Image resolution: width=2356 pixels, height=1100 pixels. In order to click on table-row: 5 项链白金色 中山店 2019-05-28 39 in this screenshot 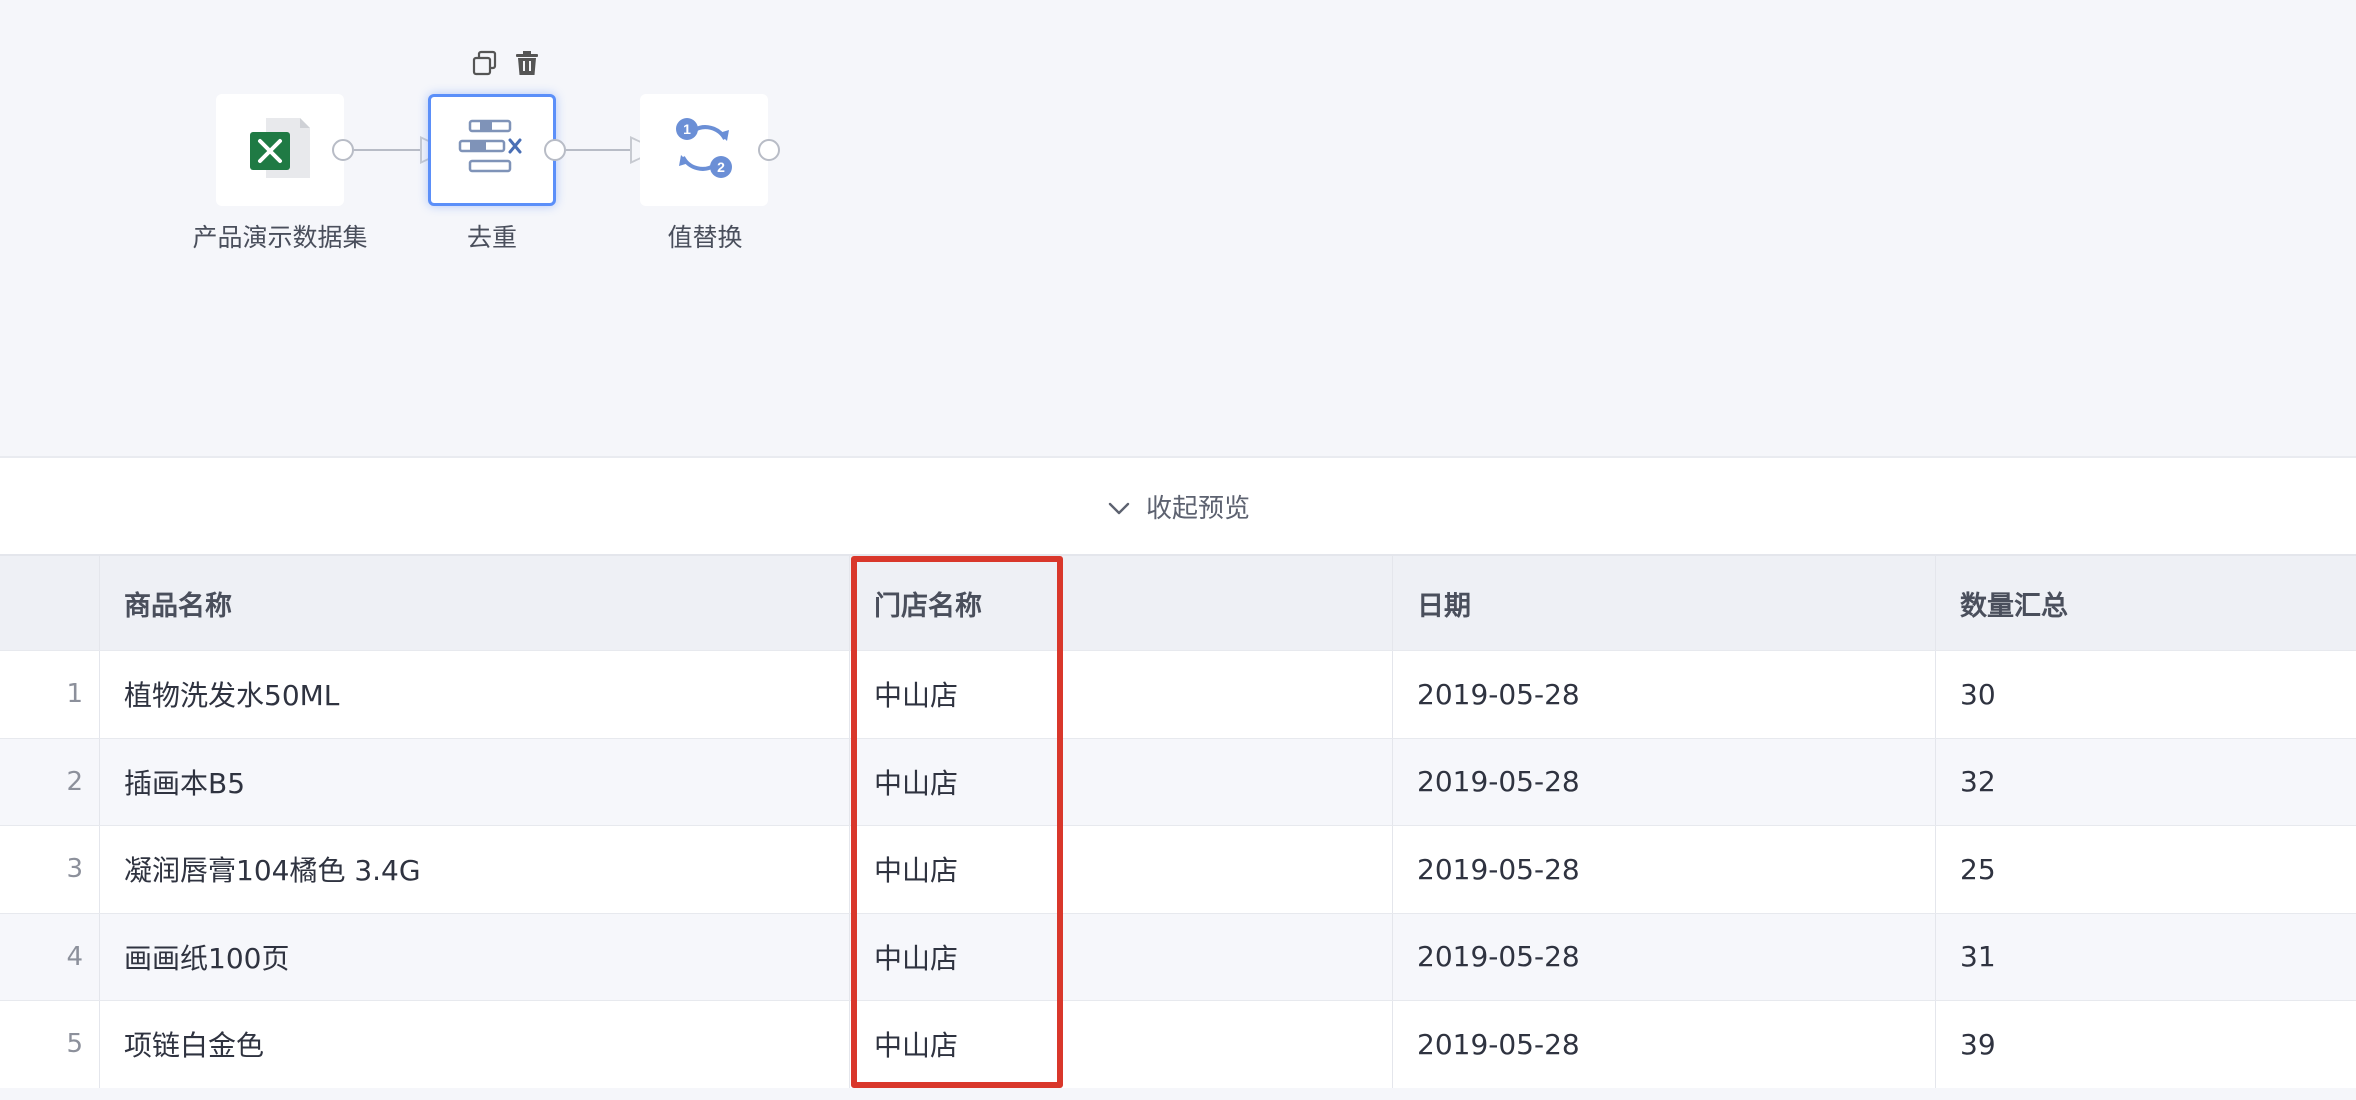, I will do `click(1178, 1044)`.